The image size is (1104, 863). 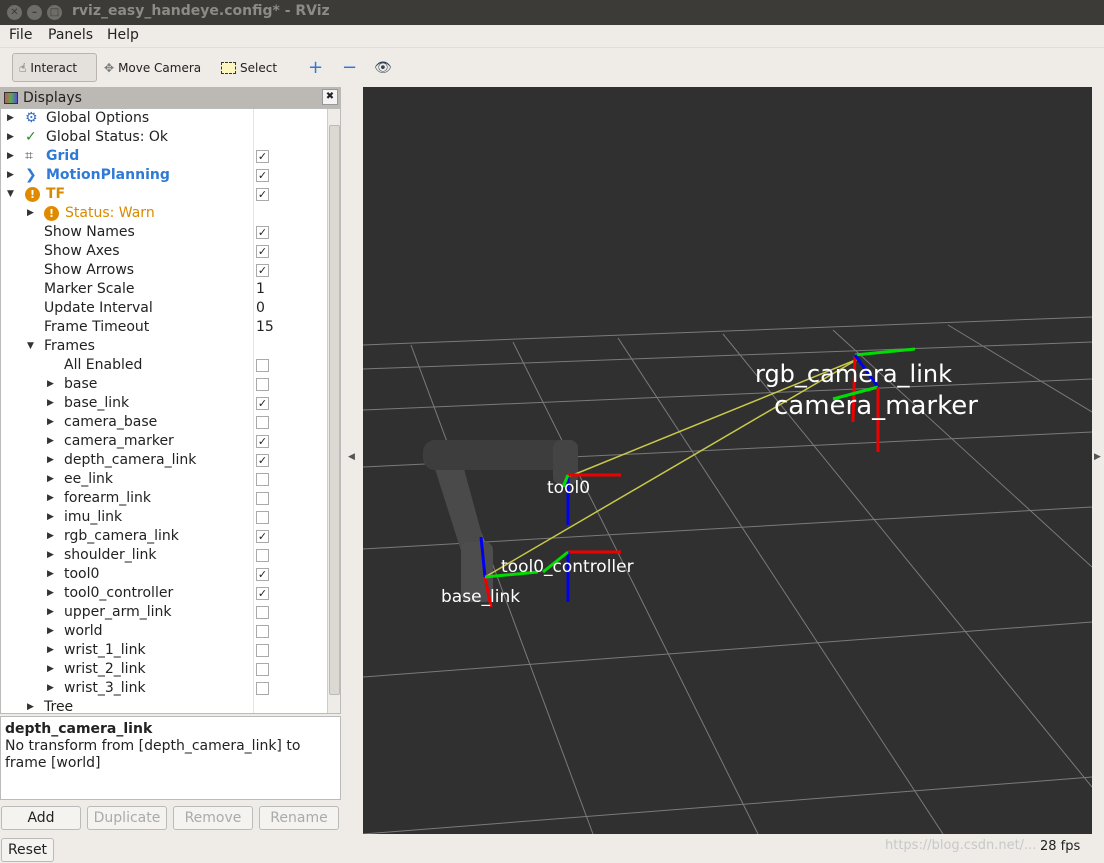 I want to click on rename-button: Rename, so click(x=299, y=818).